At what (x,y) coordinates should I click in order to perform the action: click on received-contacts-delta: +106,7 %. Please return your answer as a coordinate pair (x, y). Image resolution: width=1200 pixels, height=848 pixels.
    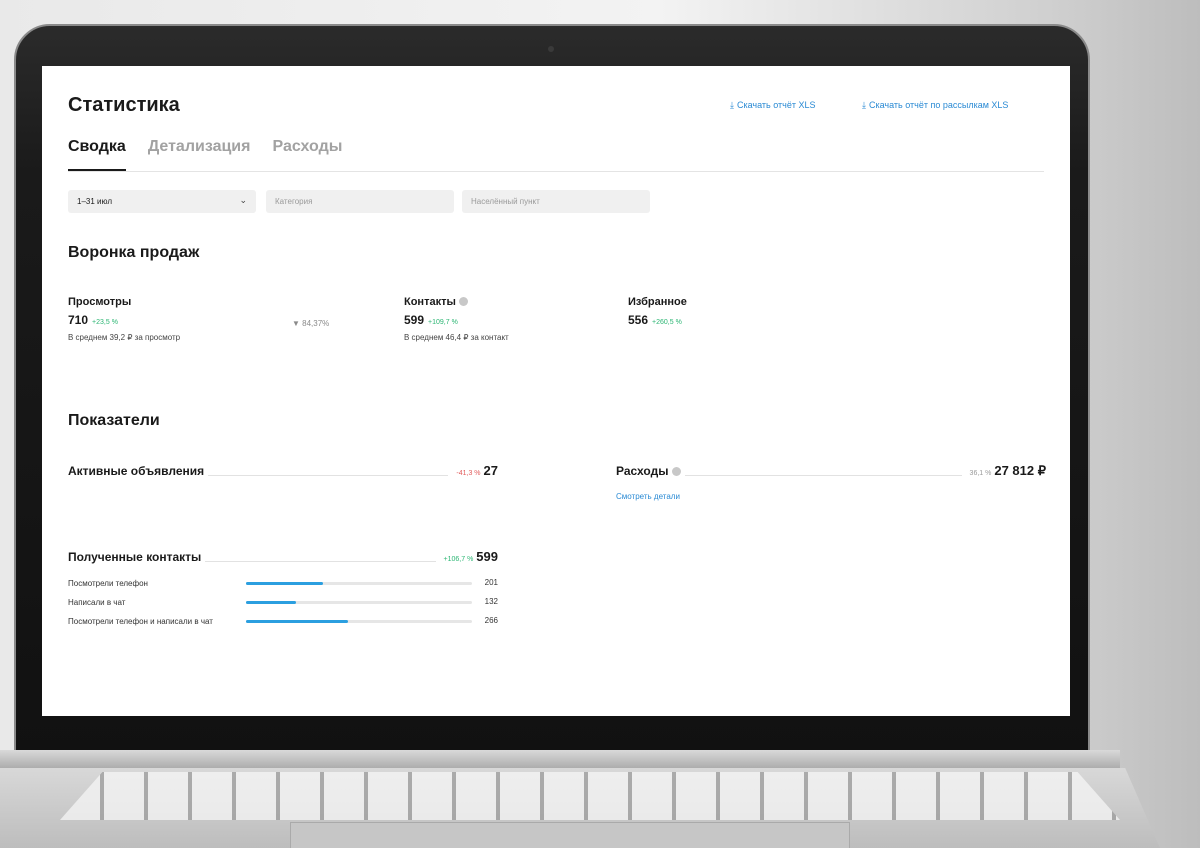
    Looking at the image, I should click on (458, 559).